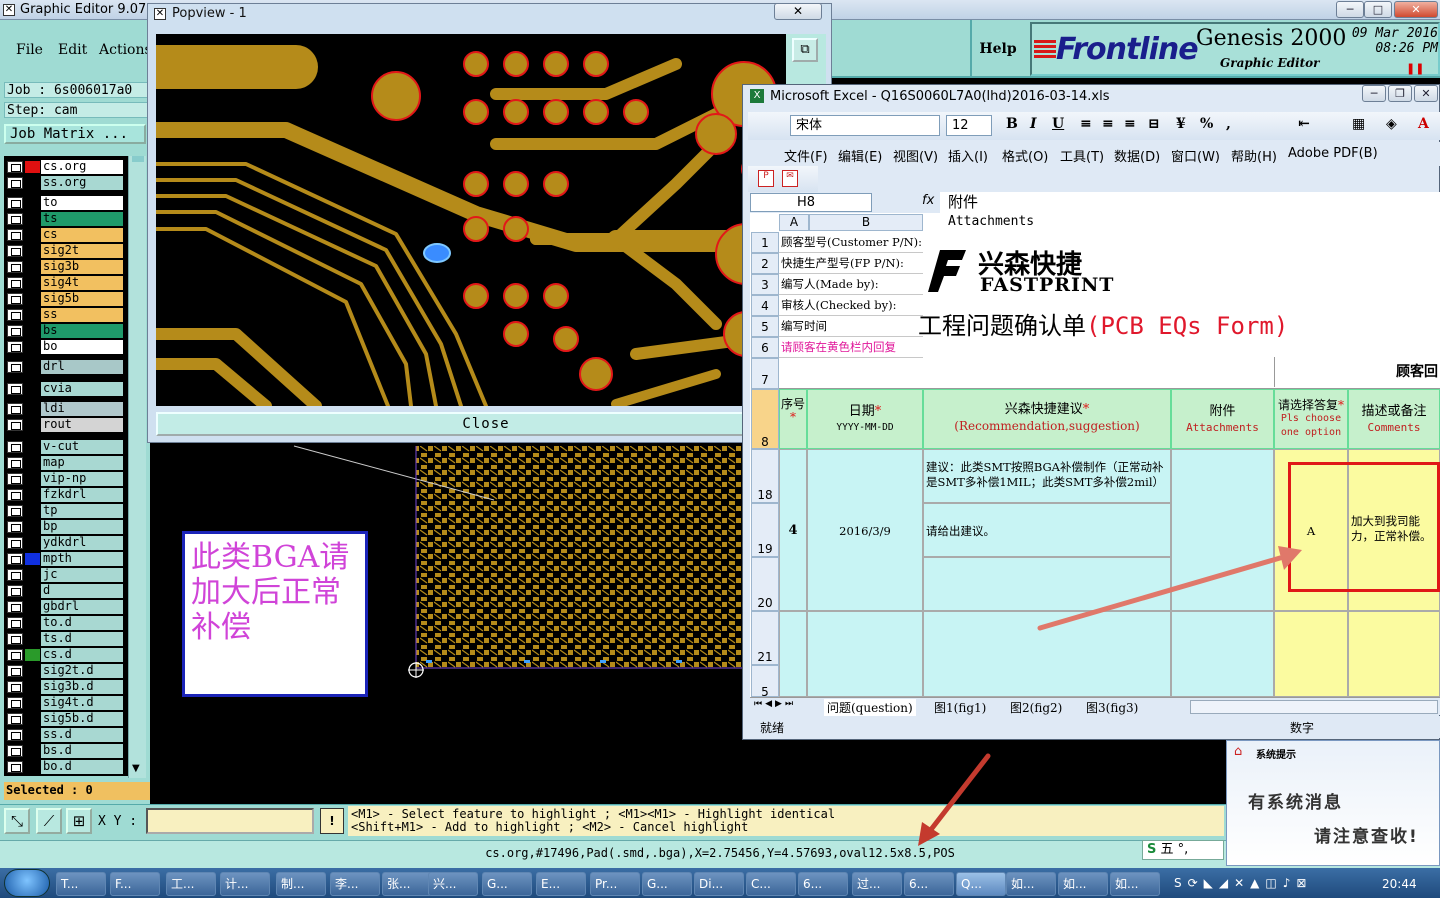  What do you see at coordinates (997, 48) in the screenshot?
I see `help-menu: Help` at bounding box center [997, 48].